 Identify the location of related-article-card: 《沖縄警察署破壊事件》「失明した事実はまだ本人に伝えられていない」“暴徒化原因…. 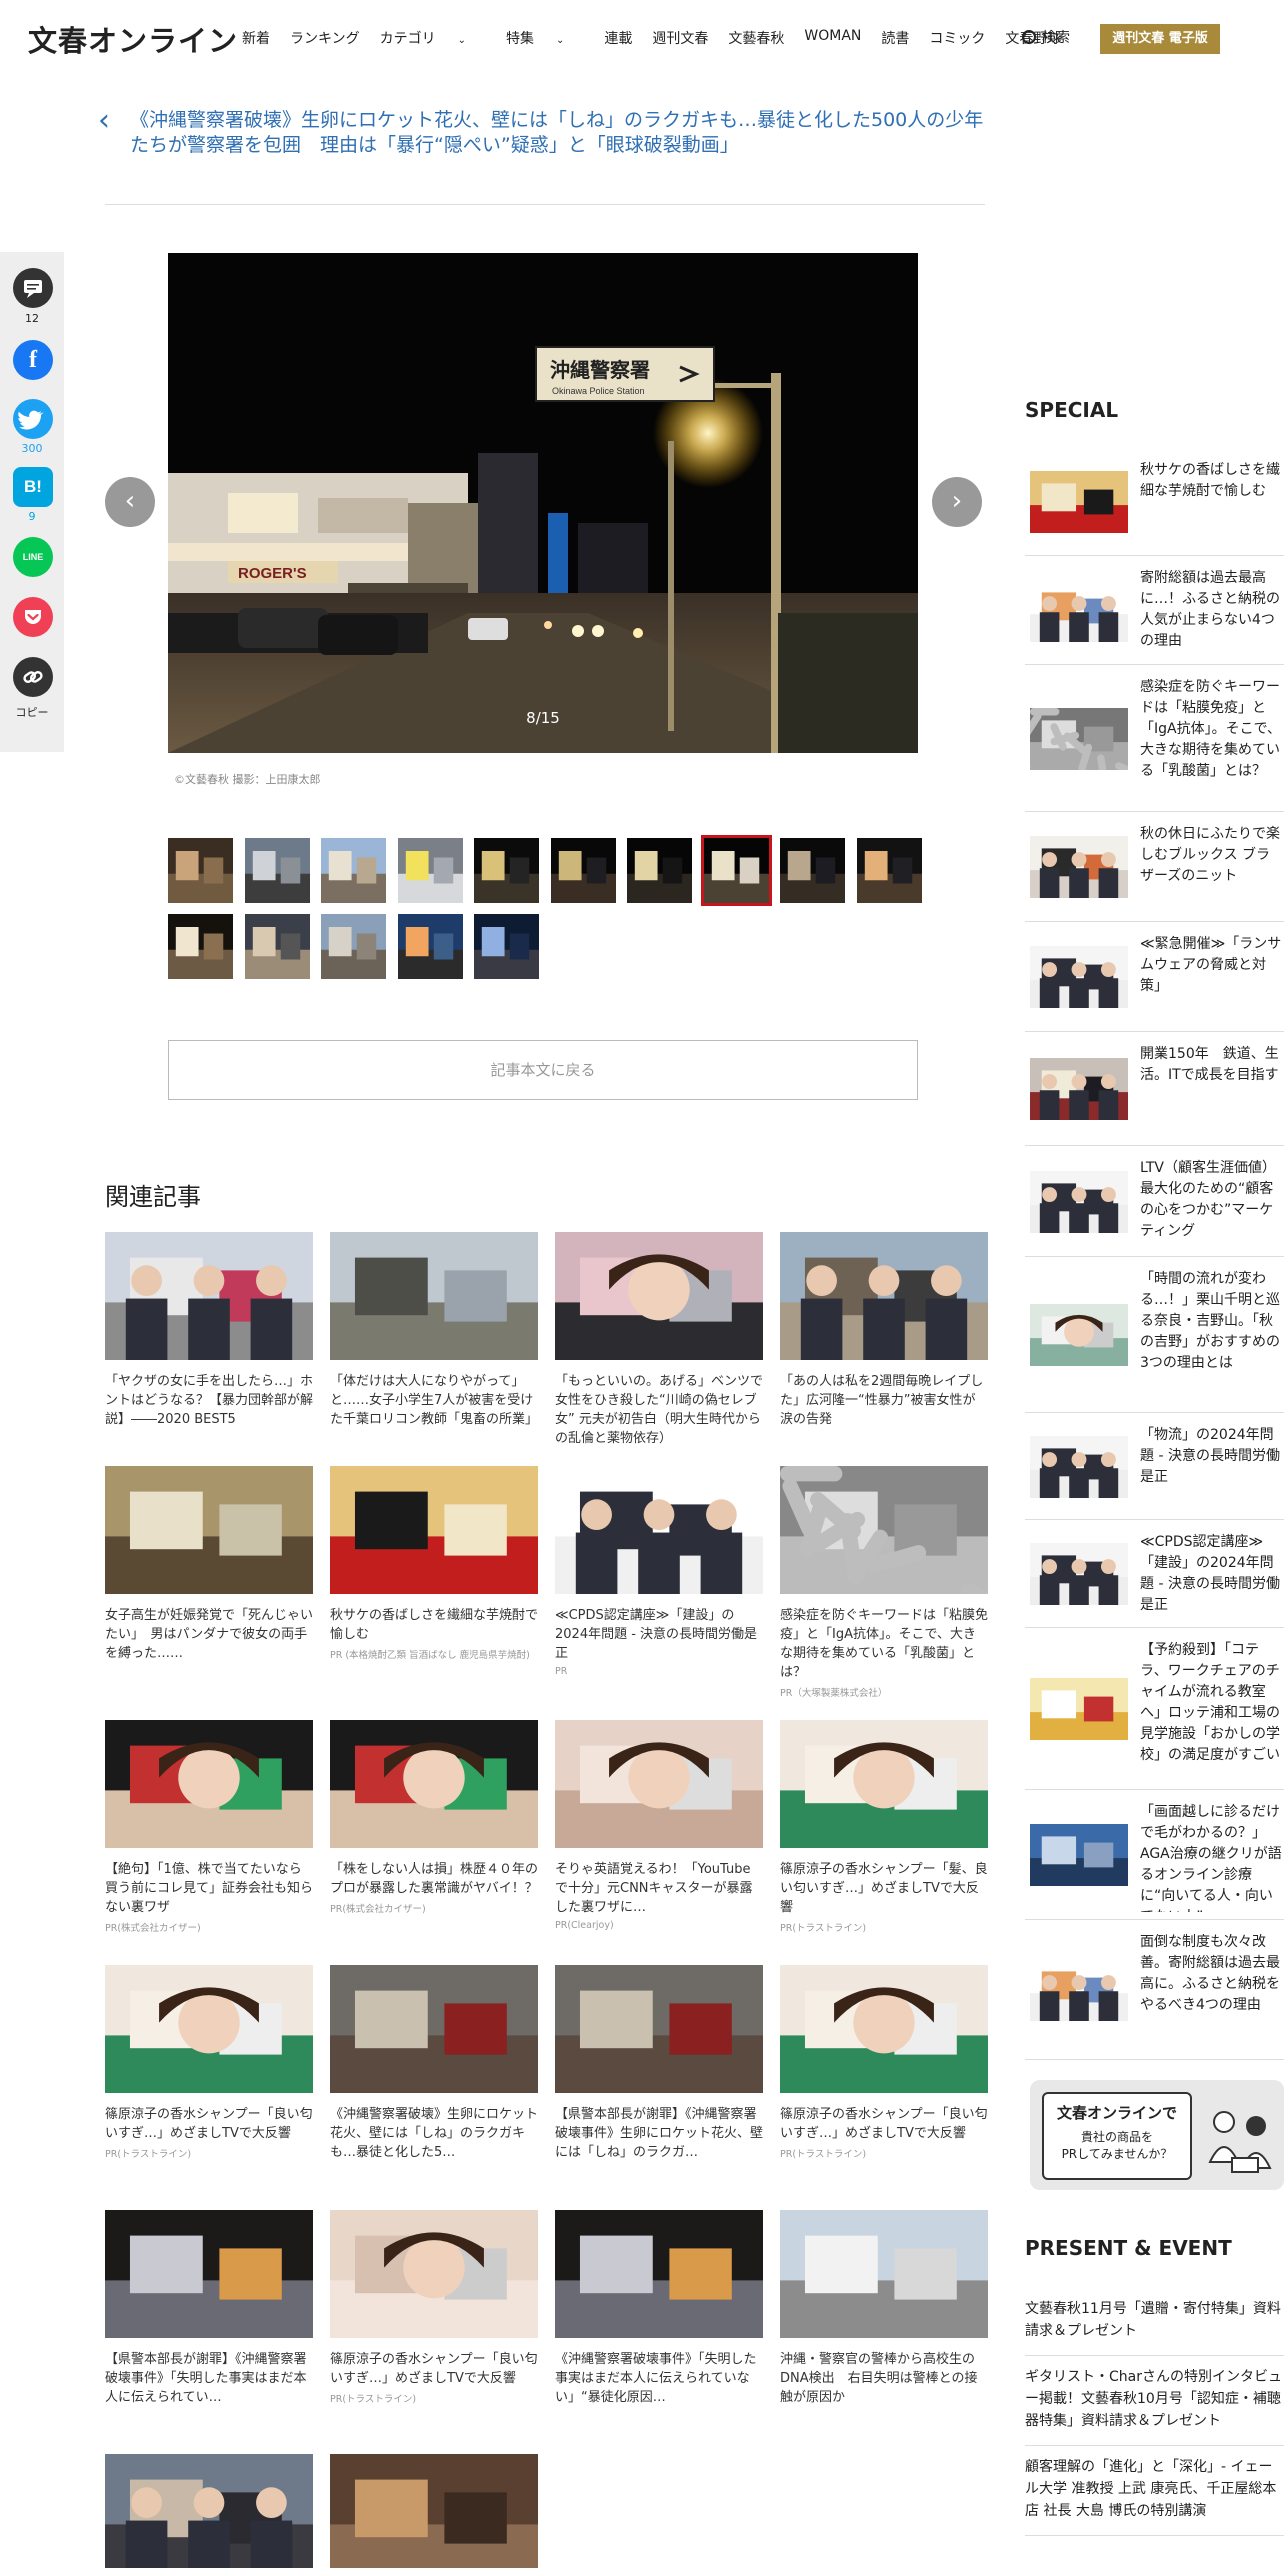
(659, 2310).